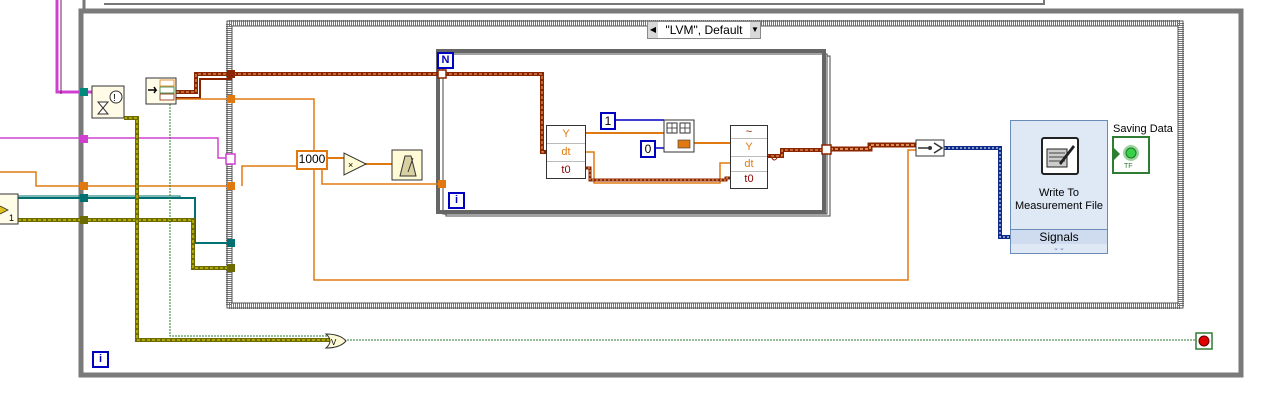  What do you see at coordinates (442, 74) in the screenshot?
I see `for-tunnel-in` at bounding box center [442, 74].